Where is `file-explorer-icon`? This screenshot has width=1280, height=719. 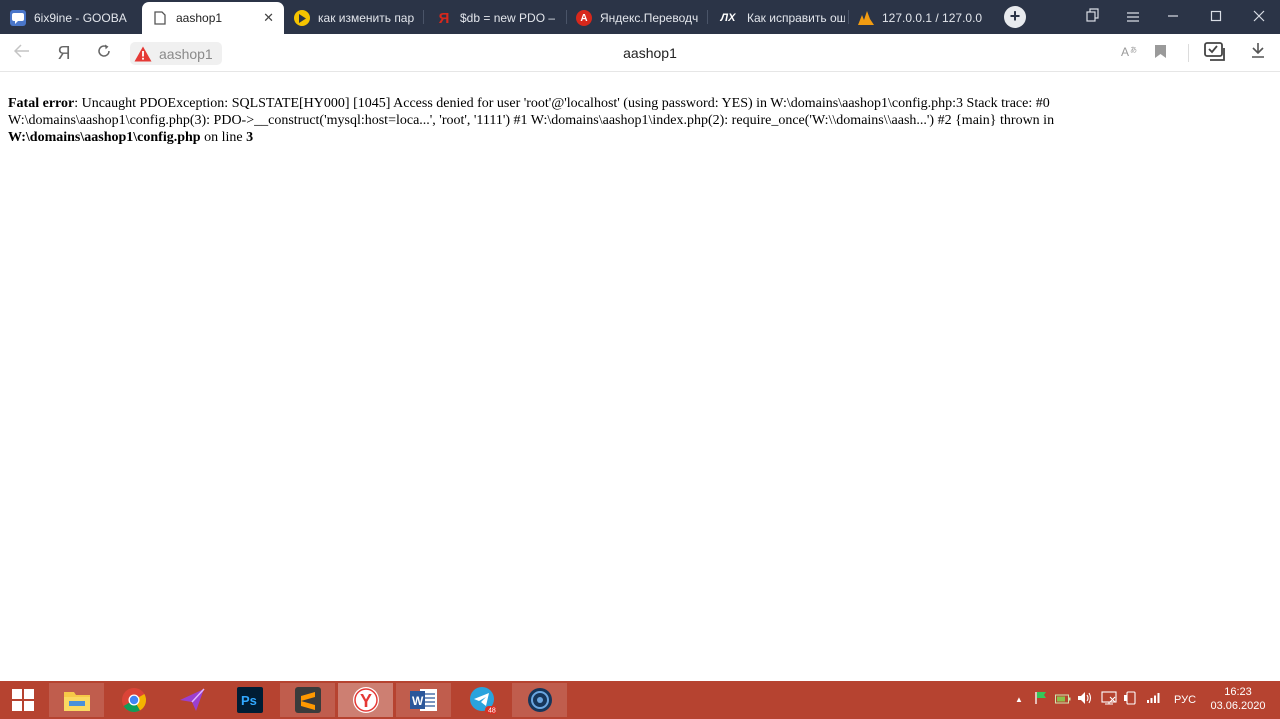 file-explorer-icon is located at coordinates (76, 700).